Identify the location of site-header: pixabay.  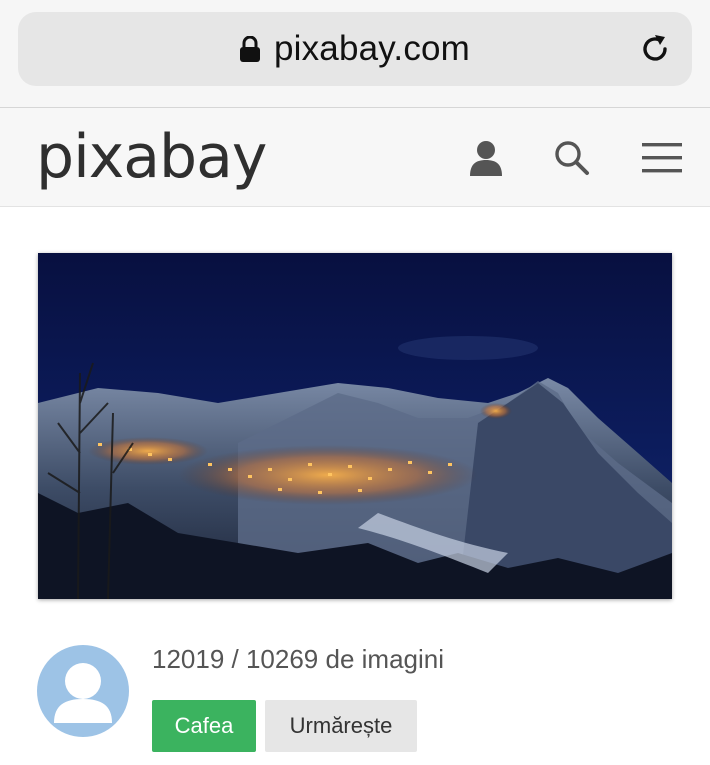
(355, 157).